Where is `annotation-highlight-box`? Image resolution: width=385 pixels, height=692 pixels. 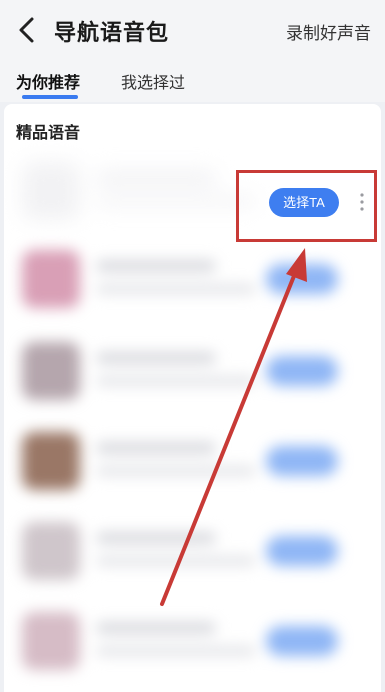
annotation-highlight-box is located at coordinates (306, 206).